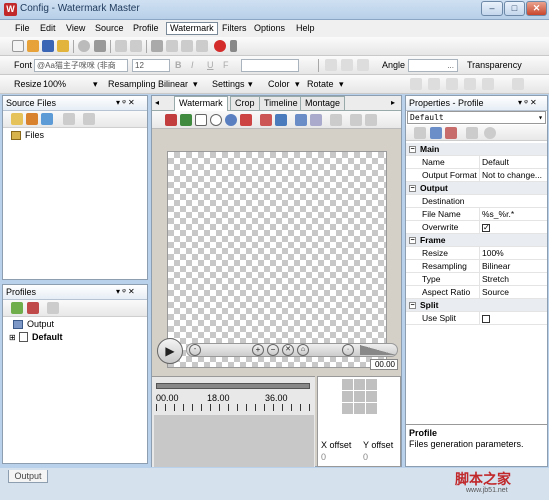 The width and height of the screenshot is (549, 500). What do you see at coordinates (359, 397) in the screenshot?
I see `position-grid` at bounding box center [359, 397].